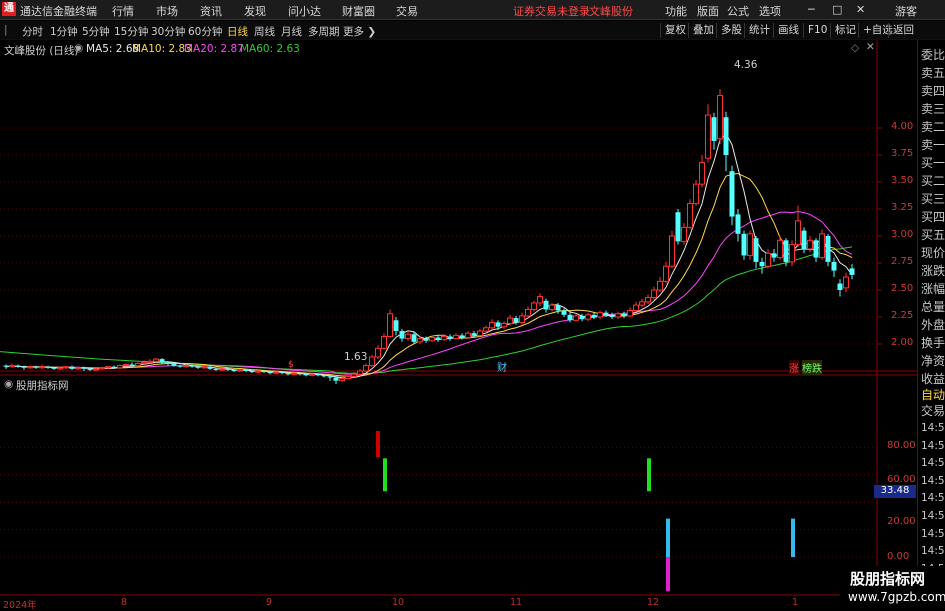 The height and width of the screenshot is (611, 945). Describe the element at coordinates (933, 410) in the screenshot. I see `side-panel-item: 交易` at that location.